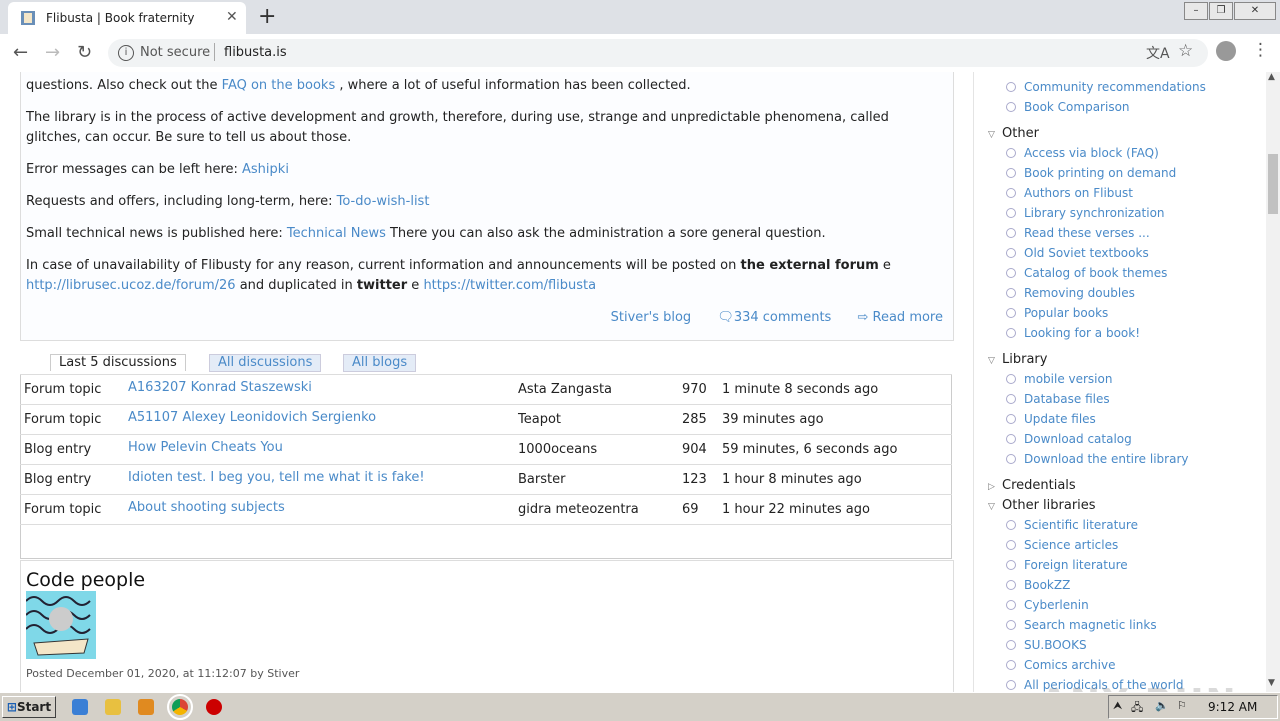 The image size is (1280, 721). What do you see at coordinates (1106, 87) in the screenshot?
I see `sidebar-item: Community recommendations` at bounding box center [1106, 87].